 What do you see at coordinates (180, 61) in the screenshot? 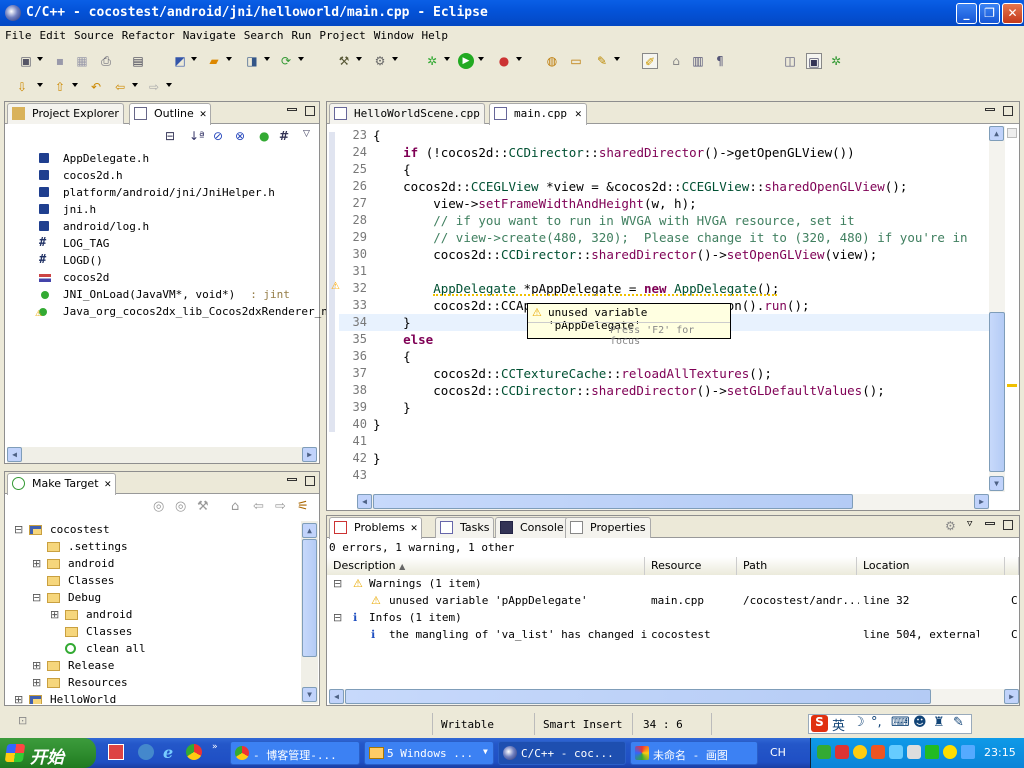
I see `new-project-icon: ◩` at bounding box center [180, 61].